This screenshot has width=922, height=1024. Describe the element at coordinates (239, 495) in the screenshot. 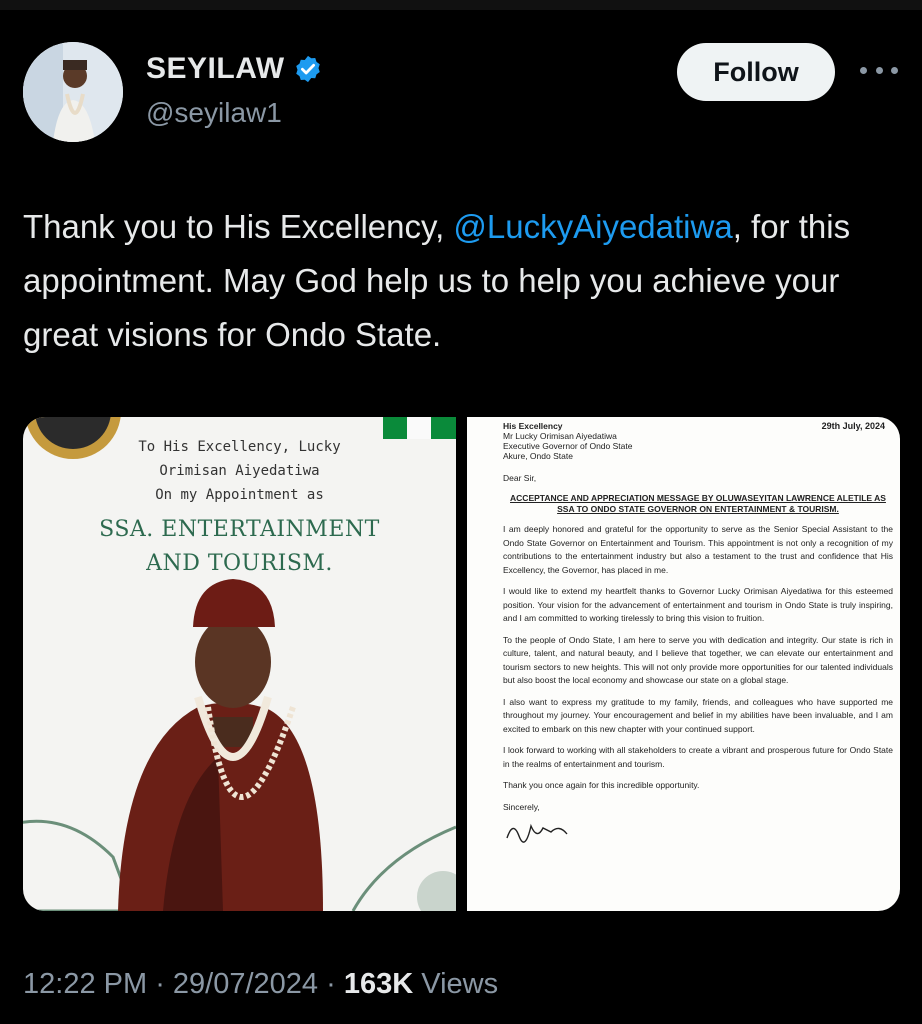

I see `poster-line: On my Appointment as` at that location.